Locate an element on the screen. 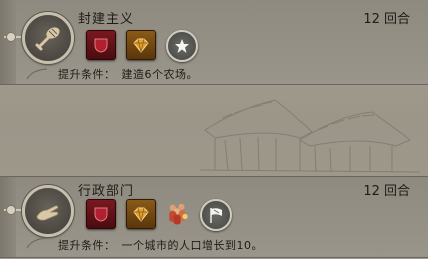  requirement-line: 提升条件： 一个城市的人口增长到10。 is located at coordinates (160, 245).